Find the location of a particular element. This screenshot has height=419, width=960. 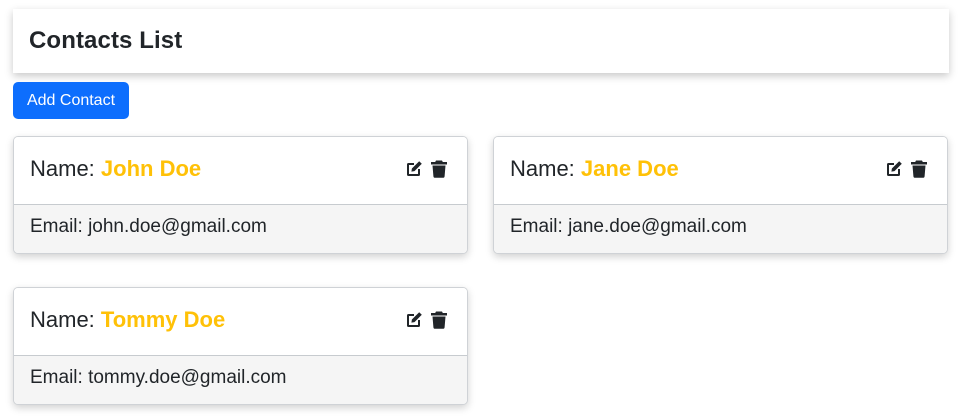

contact-name: Name: Jane Doe is located at coordinates (594, 169).